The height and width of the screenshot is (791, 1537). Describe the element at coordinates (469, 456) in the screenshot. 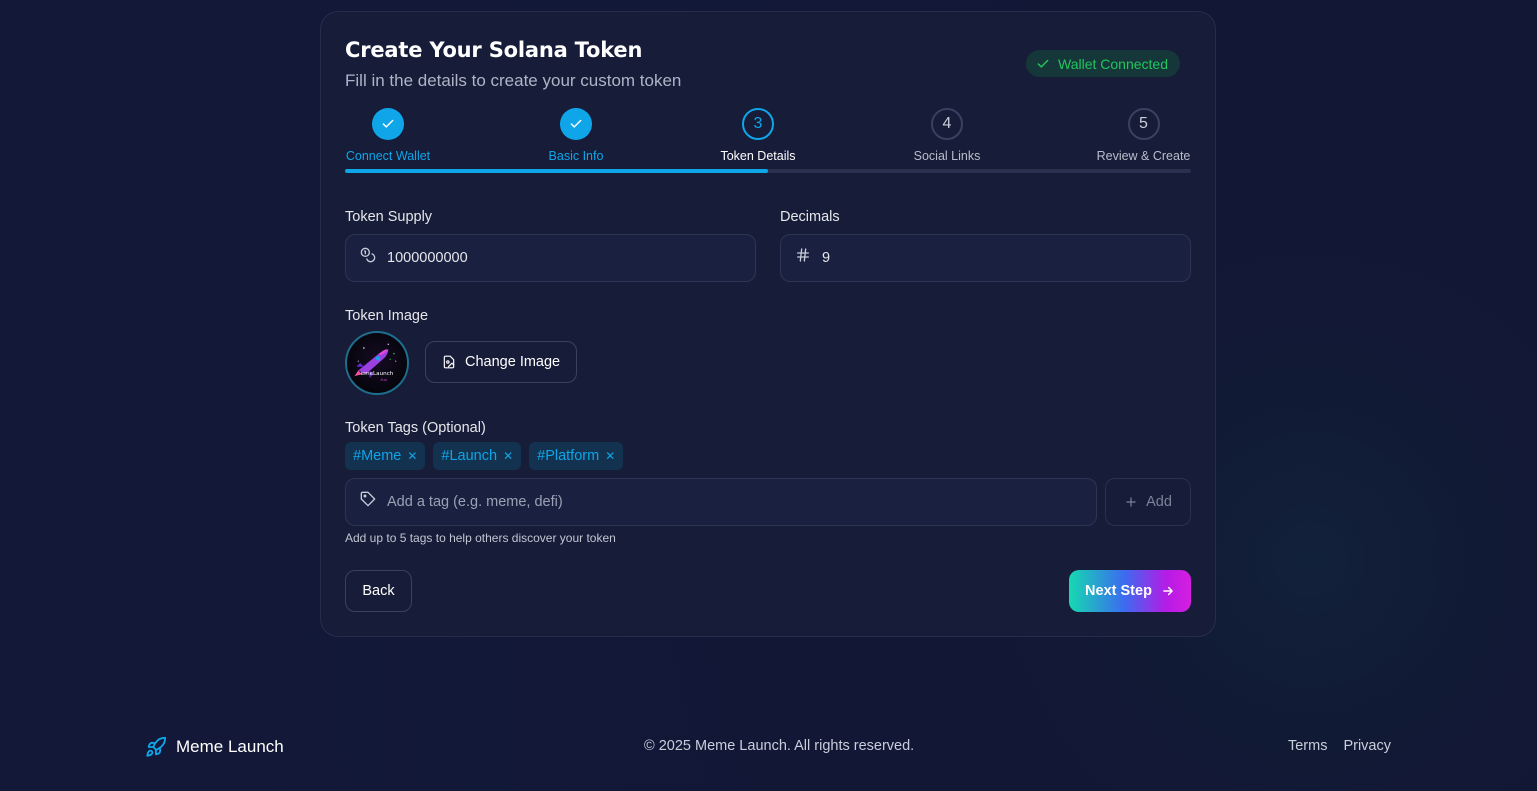

I see `tag-text: #Launch` at that location.